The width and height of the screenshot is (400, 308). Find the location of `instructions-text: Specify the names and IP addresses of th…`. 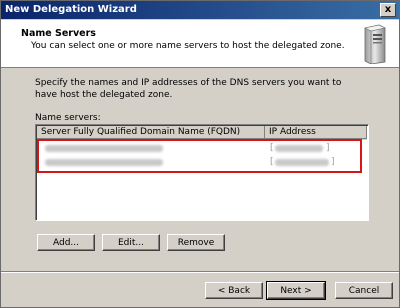

instructions-text: Specify the names and IP addresses of th… is located at coordinates (188, 89).